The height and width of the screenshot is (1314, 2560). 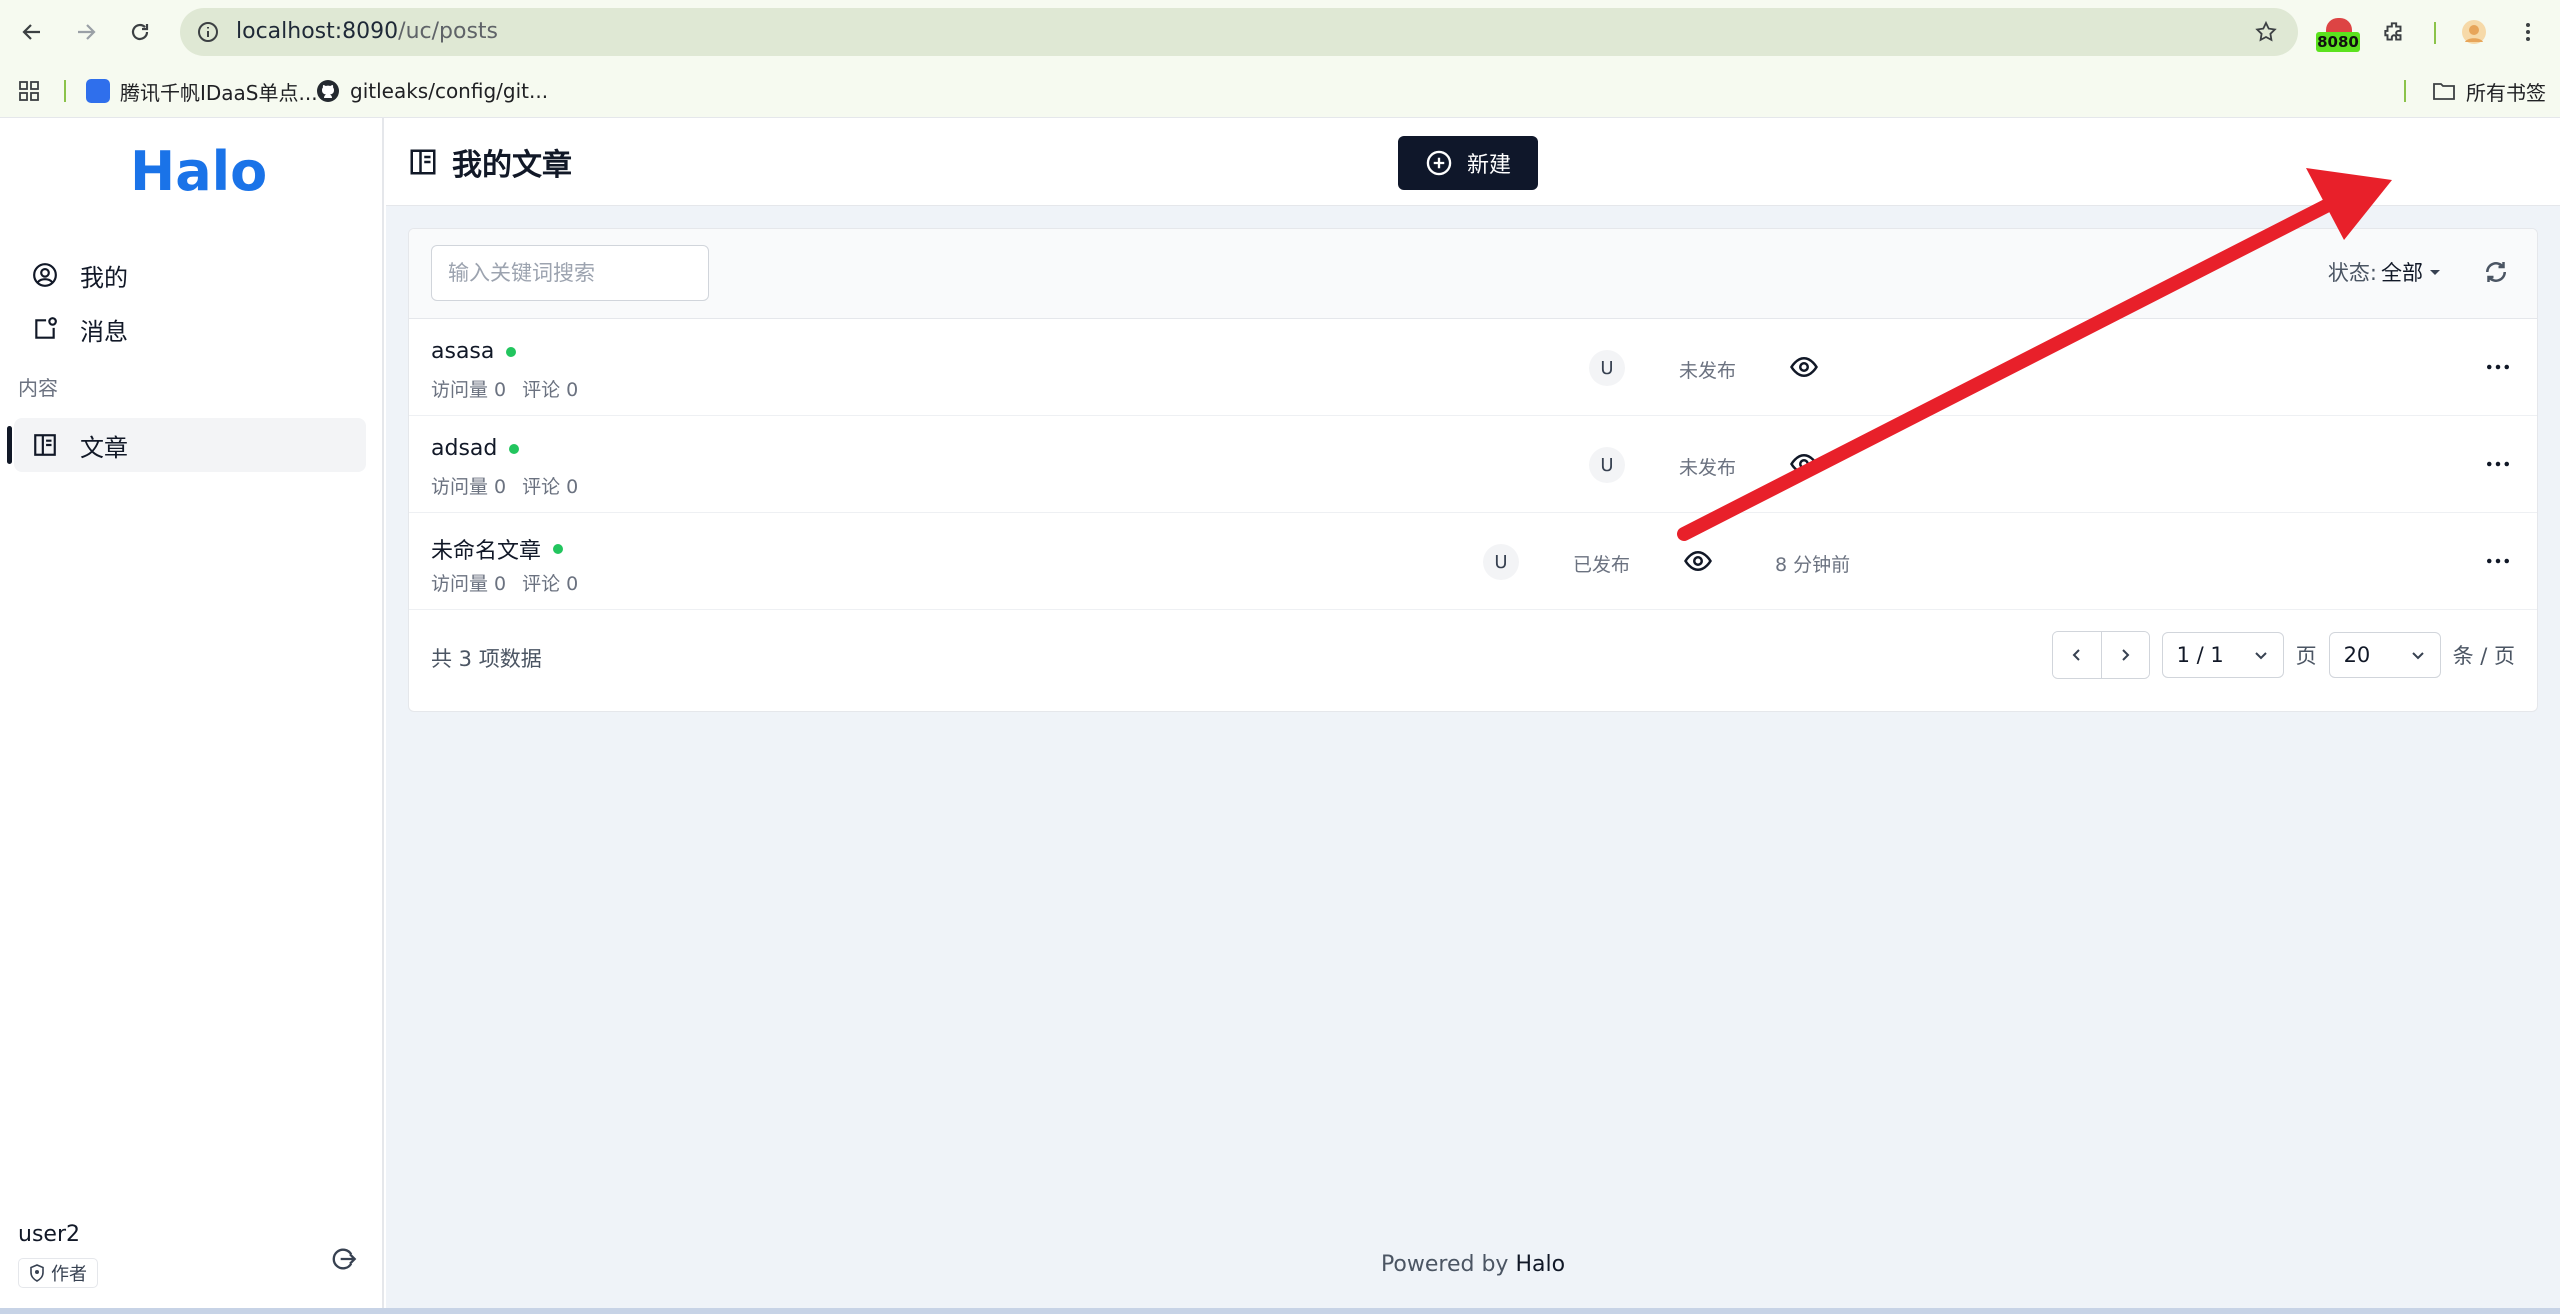 I want to click on sidebar-item-messages: 消息, so click(x=190, y=329).